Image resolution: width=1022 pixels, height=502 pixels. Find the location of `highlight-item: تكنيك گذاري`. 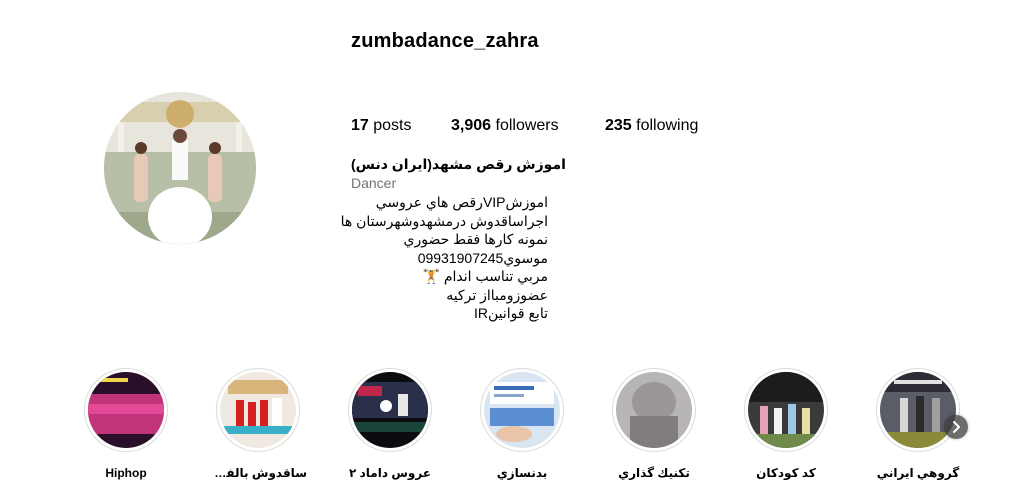

highlight-item: تكنيك گذاري is located at coordinates (654, 424).